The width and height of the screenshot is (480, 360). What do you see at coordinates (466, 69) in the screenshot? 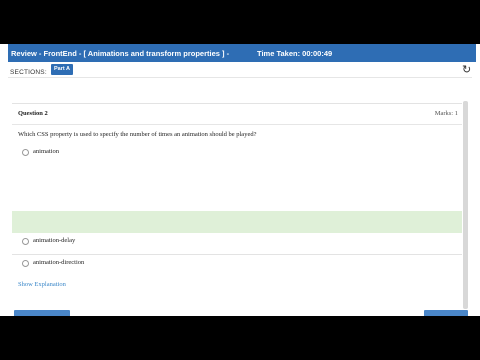
I see `refresh-icon: ↻` at bounding box center [466, 69].